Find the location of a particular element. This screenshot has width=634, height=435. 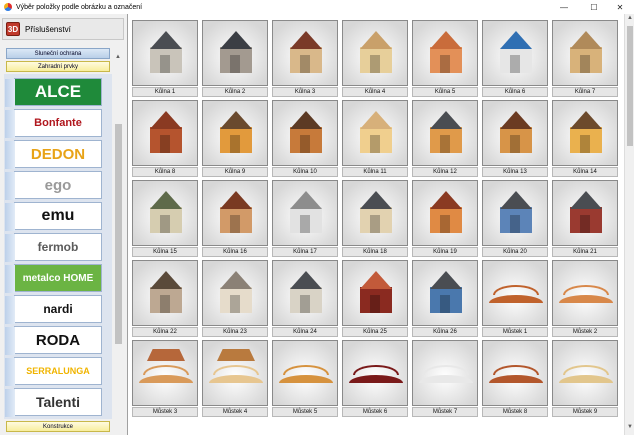

bridge-image is located at coordinates (586, 296).